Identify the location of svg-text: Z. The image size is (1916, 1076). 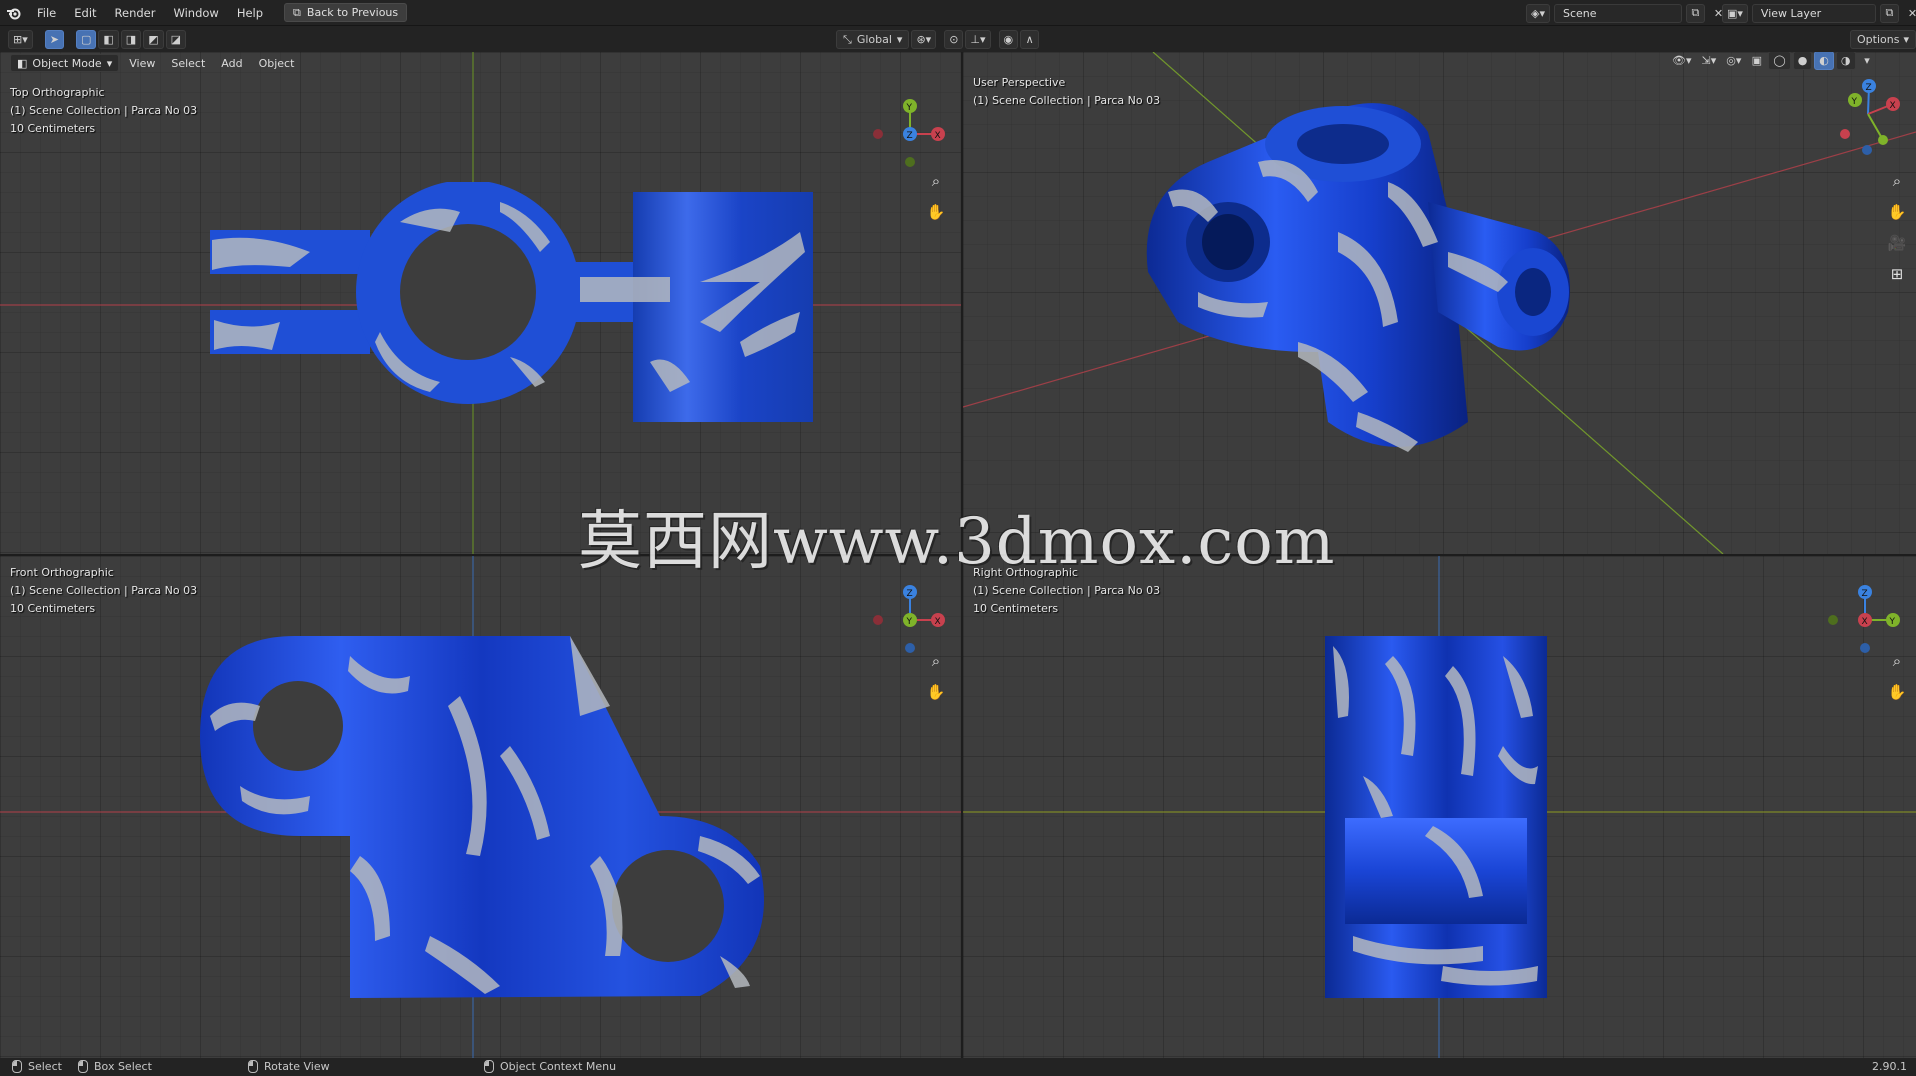
(910, 136).